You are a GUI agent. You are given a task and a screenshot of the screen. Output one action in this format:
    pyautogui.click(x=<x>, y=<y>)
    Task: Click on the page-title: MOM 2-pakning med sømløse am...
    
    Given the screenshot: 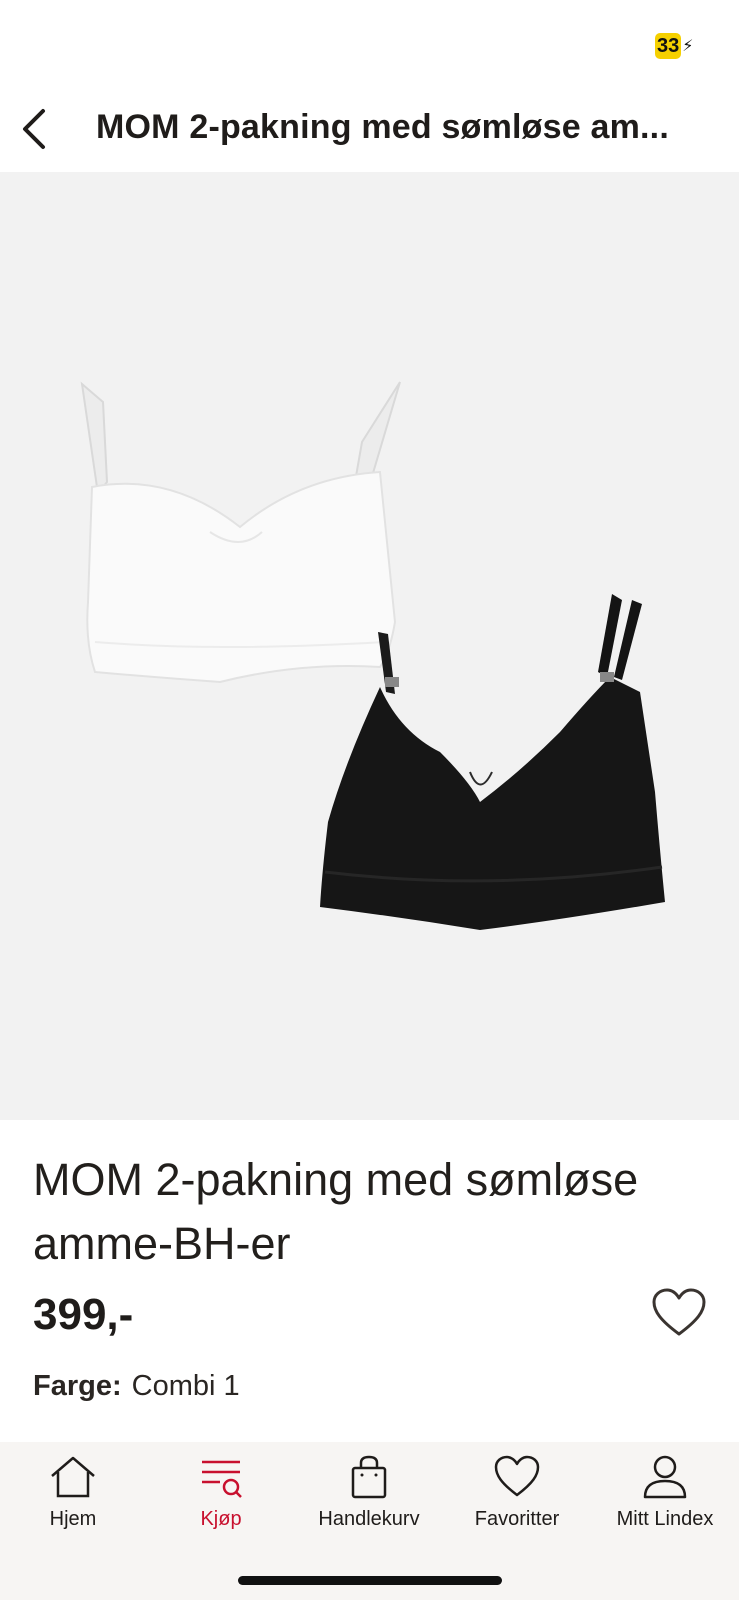 What is the action you would take?
    pyautogui.click(x=382, y=127)
    